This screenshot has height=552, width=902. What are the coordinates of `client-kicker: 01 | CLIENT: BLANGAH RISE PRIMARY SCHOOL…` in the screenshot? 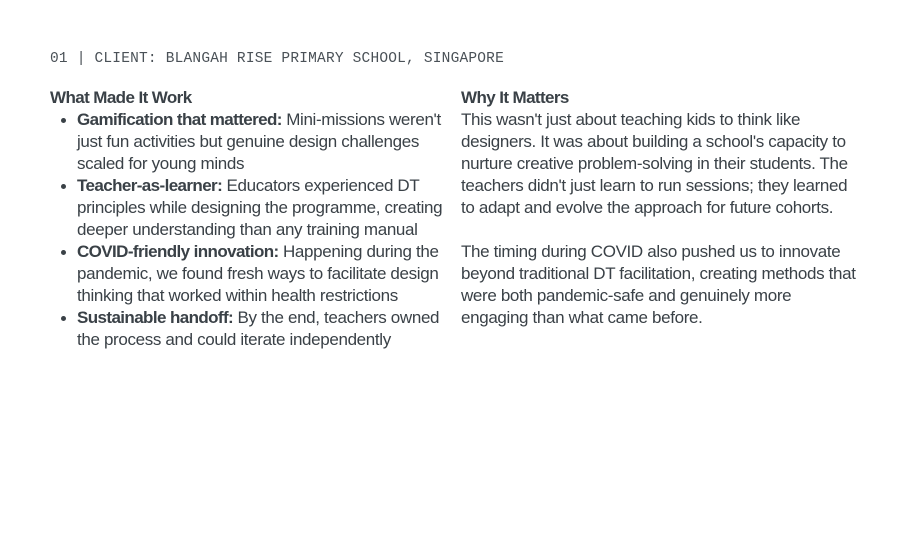 It's located at (277, 59).